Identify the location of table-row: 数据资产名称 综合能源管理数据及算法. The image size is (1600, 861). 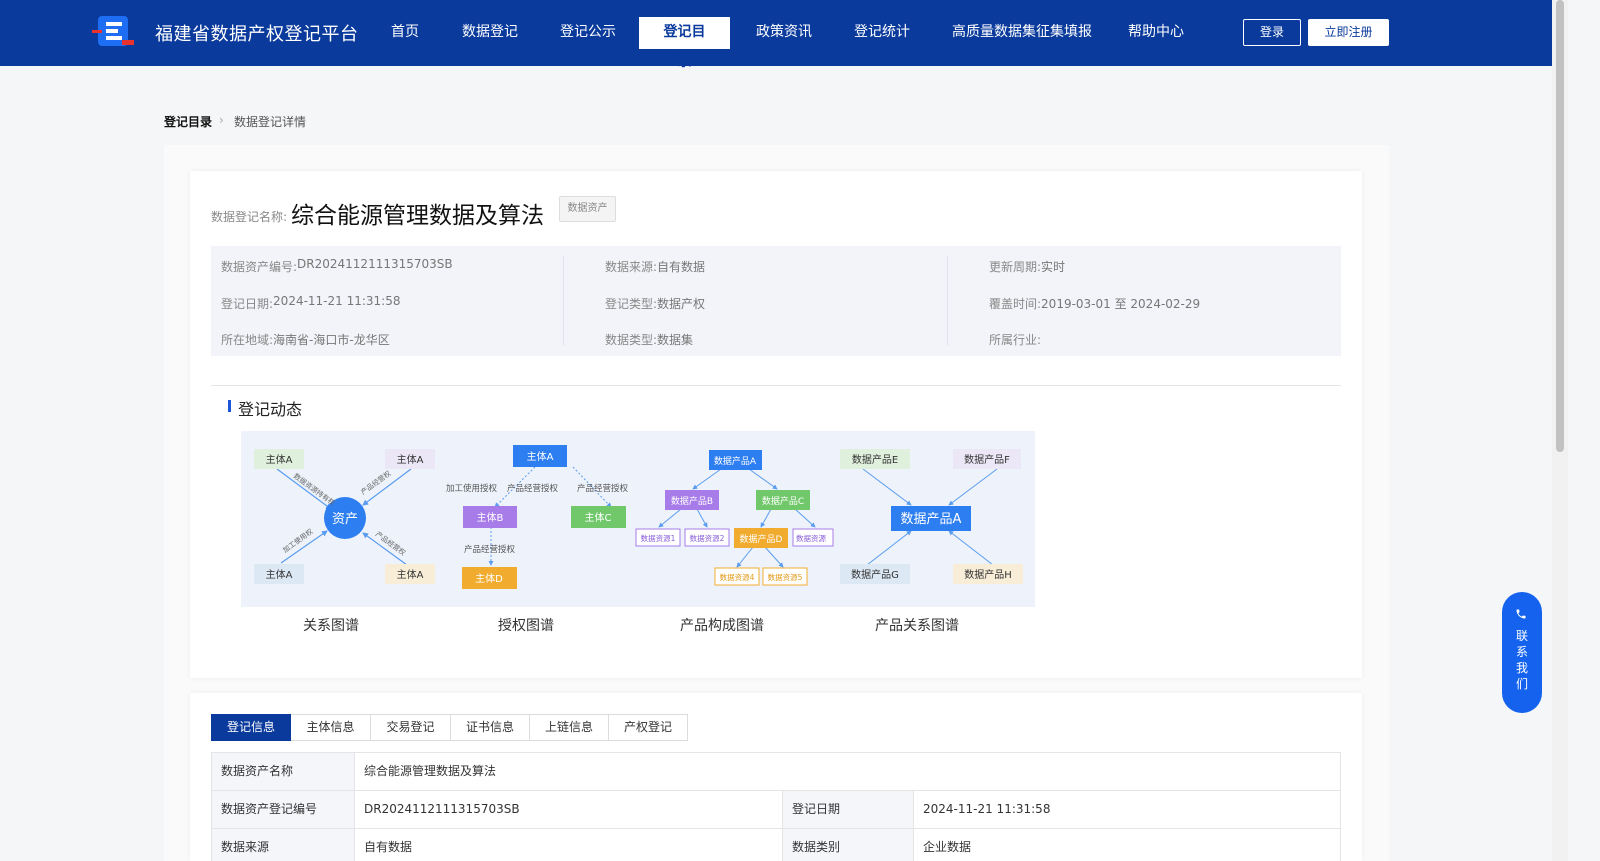
(776, 772).